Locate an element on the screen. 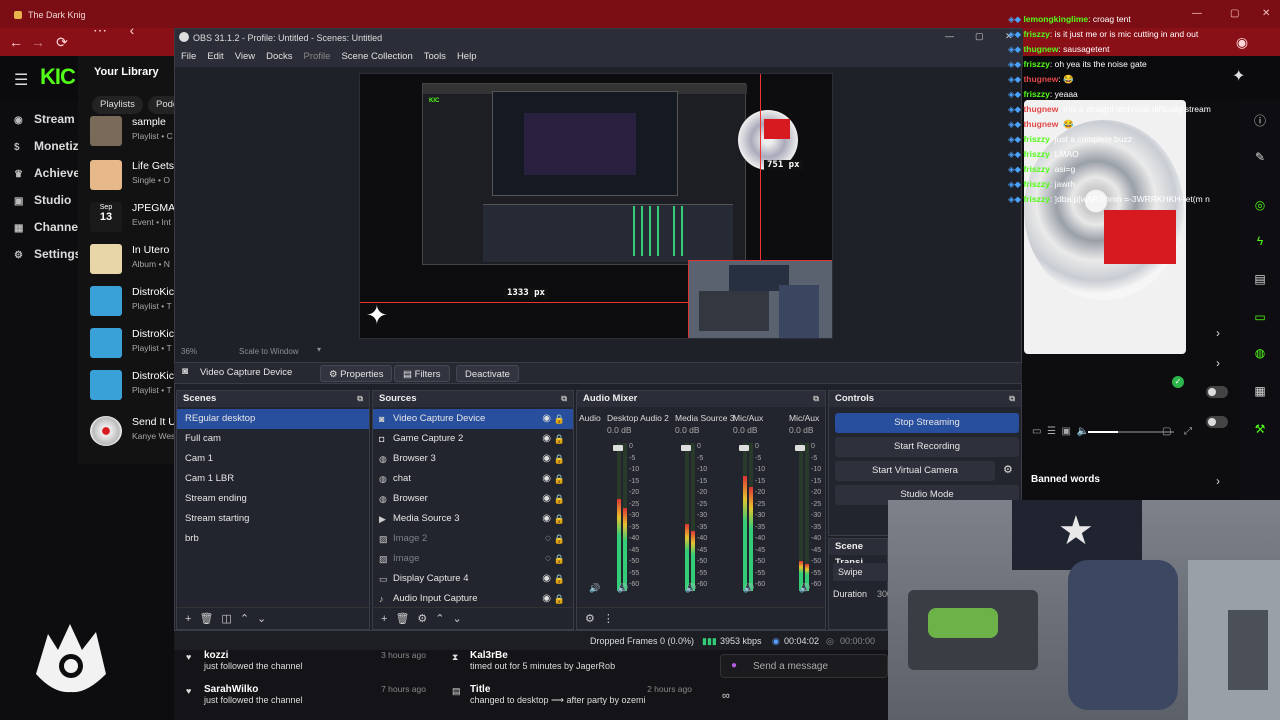 This screenshot has width=1280, height=720. add-scene-icon: + is located at coordinates (188, 619).